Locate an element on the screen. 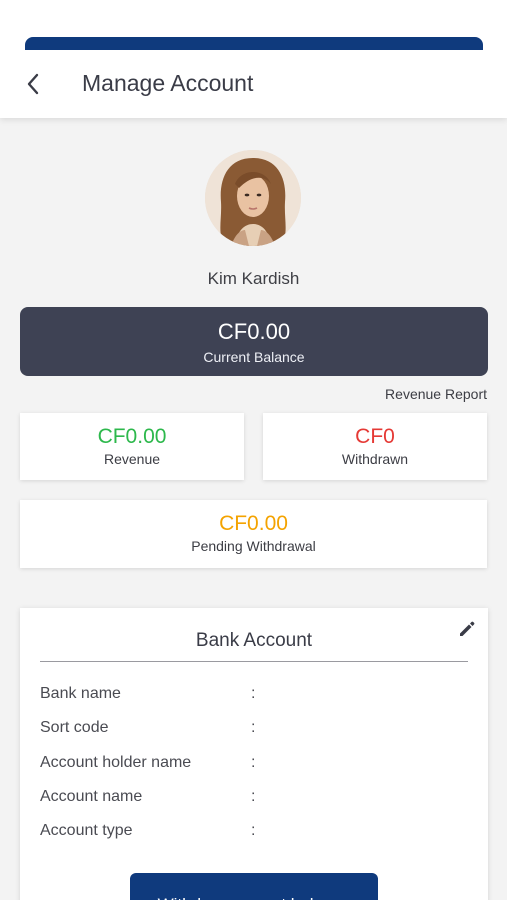 This screenshot has height=900, width=507. avatar is located at coordinates (253, 198).